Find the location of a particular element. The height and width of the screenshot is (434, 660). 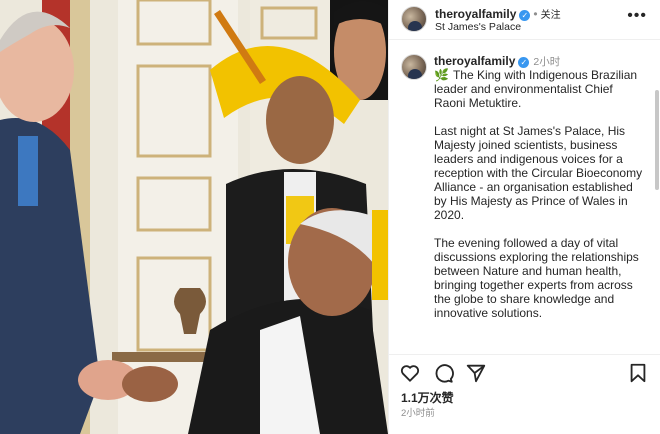

post-timestamp: 2小时前 is located at coordinates (418, 413).